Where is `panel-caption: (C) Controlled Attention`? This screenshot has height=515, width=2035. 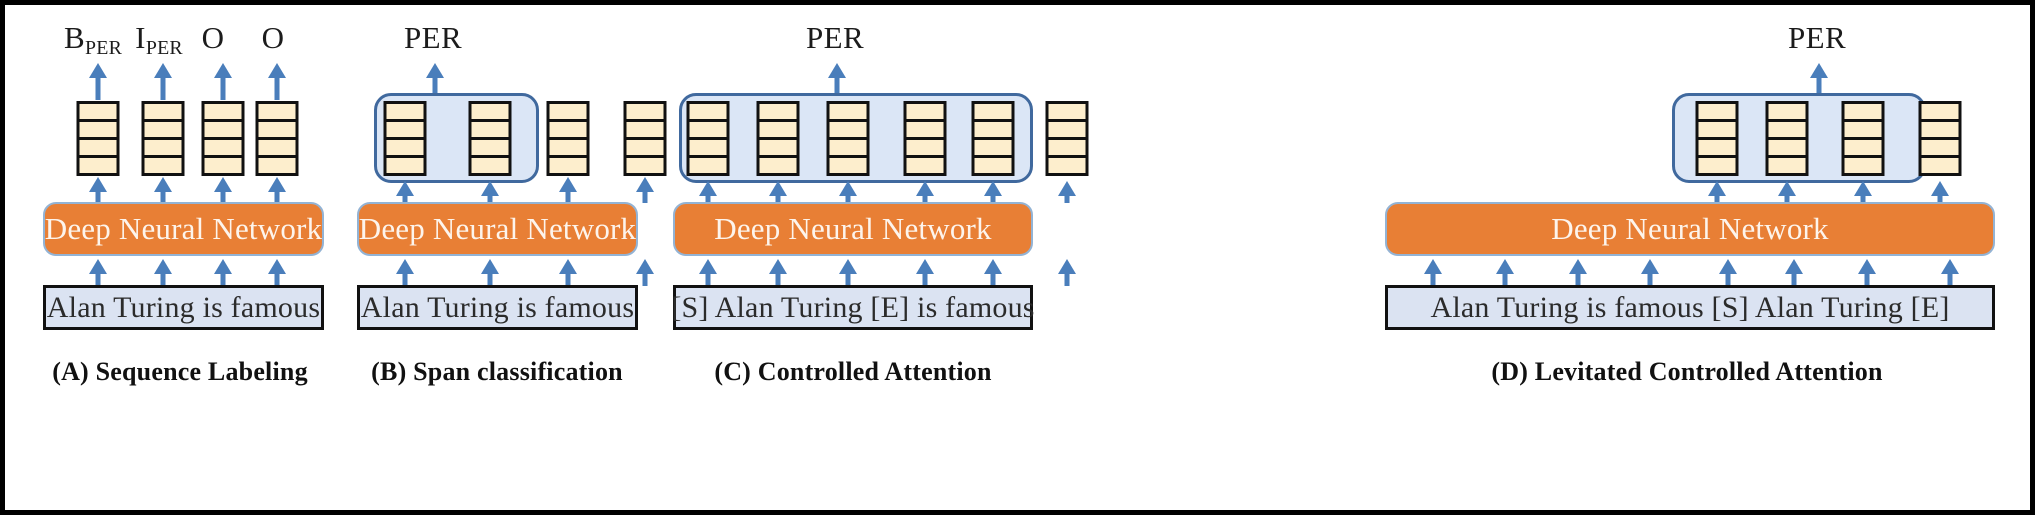
panel-caption: (C) Controlled Attention is located at coordinates (853, 371).